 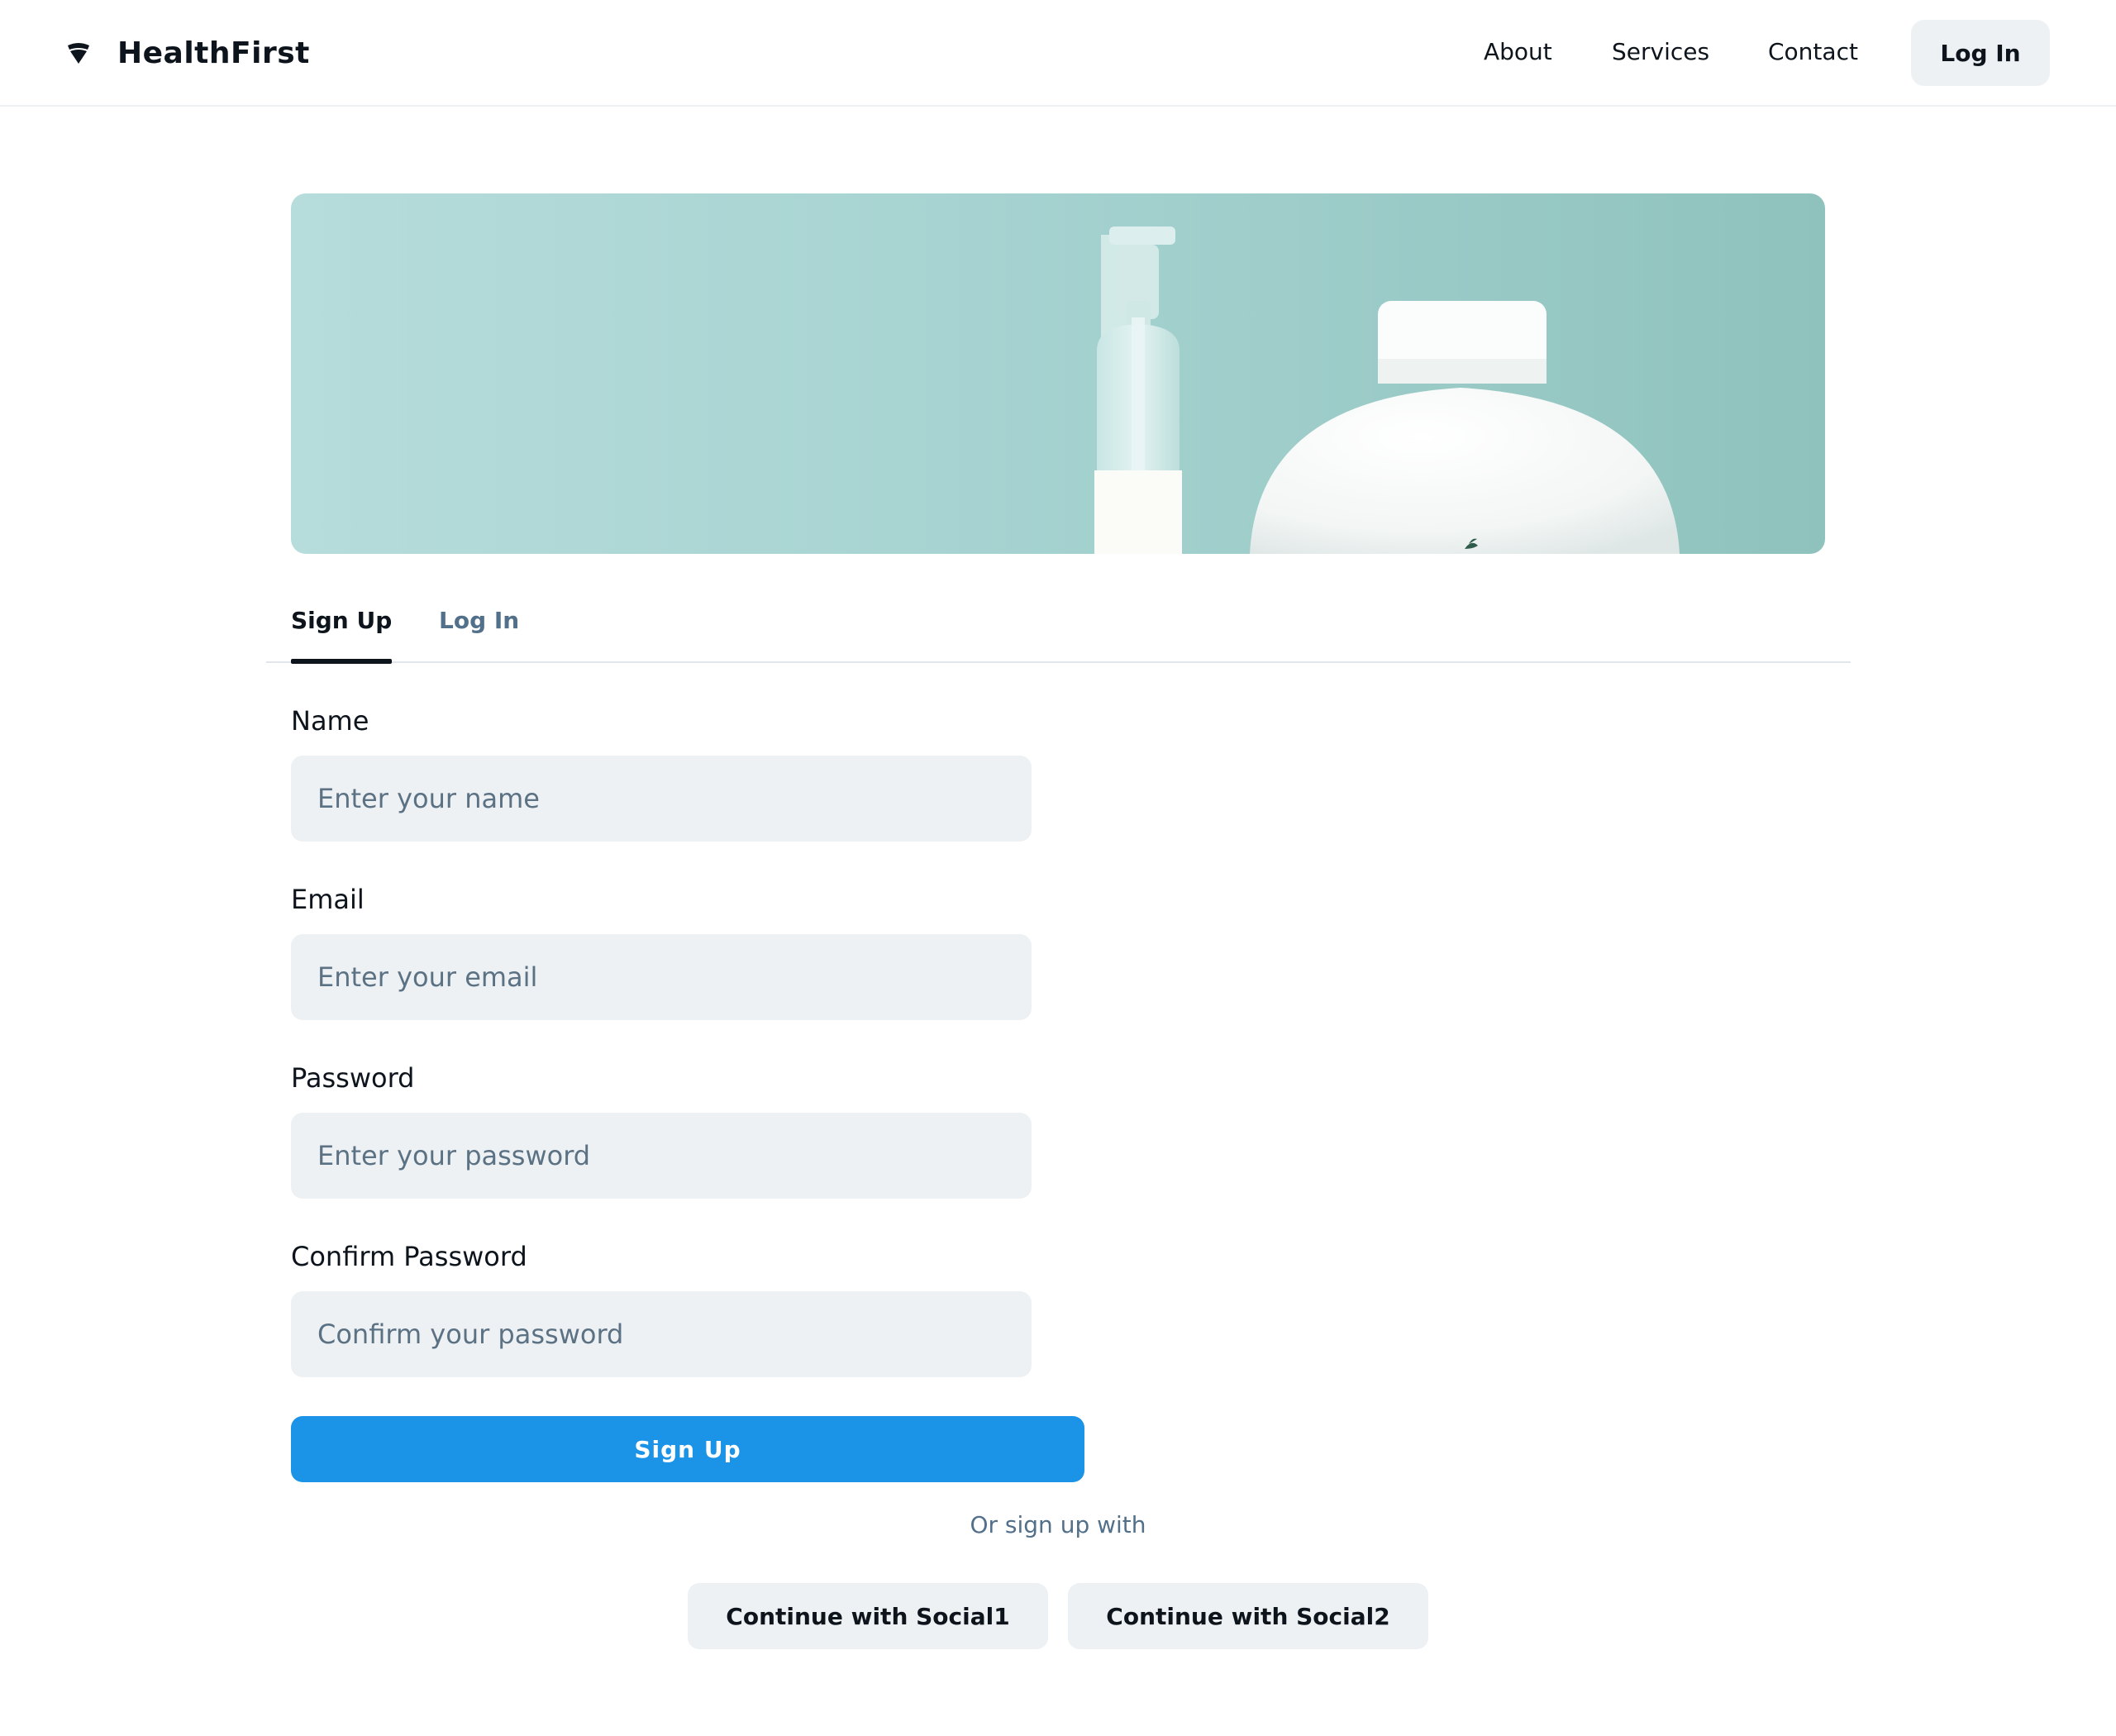 I want to click on tab-sign-up-label: Sign Up, so click(x=342, y=620).